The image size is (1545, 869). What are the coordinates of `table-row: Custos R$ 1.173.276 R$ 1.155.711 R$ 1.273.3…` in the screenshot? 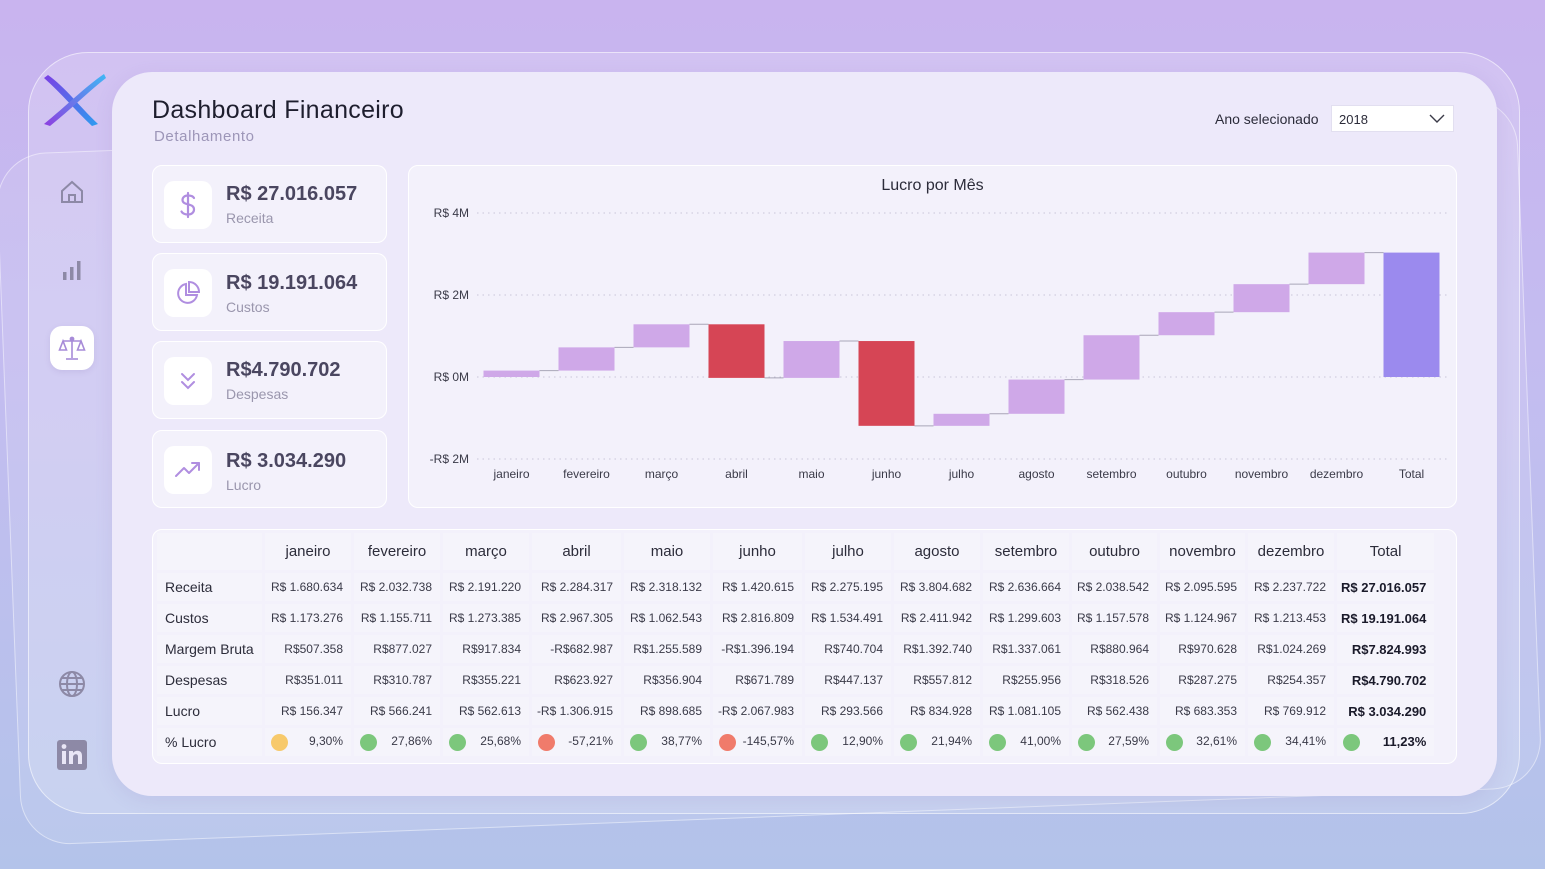 It's located at (796, 618).